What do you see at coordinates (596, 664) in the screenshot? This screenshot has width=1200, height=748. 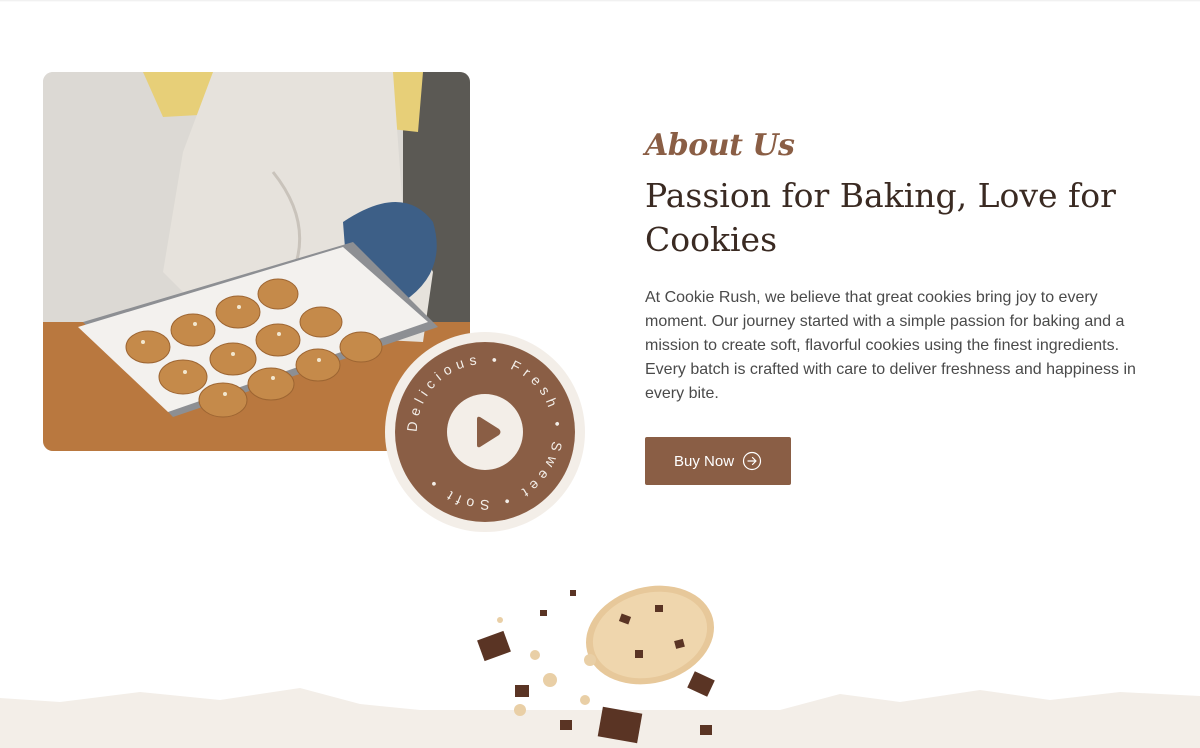 I see `broken-cookie-image` at bounding box center [596, 664].